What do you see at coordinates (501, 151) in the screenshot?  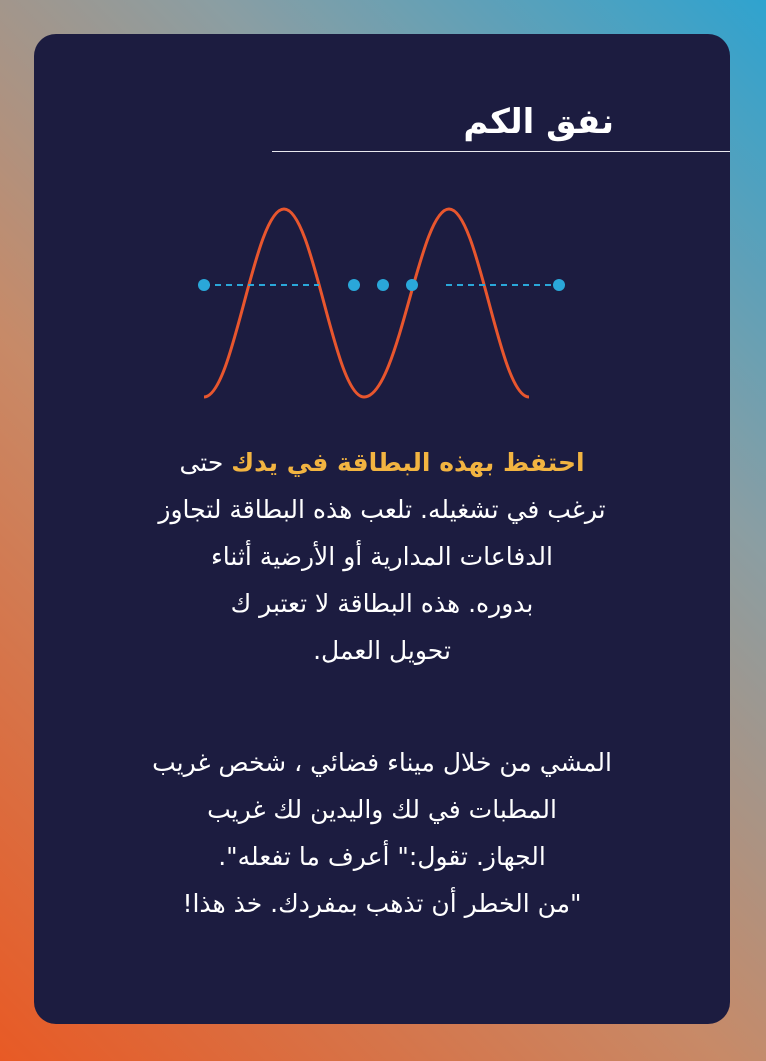 I see `title-divider` at bounding box center [501, 151].